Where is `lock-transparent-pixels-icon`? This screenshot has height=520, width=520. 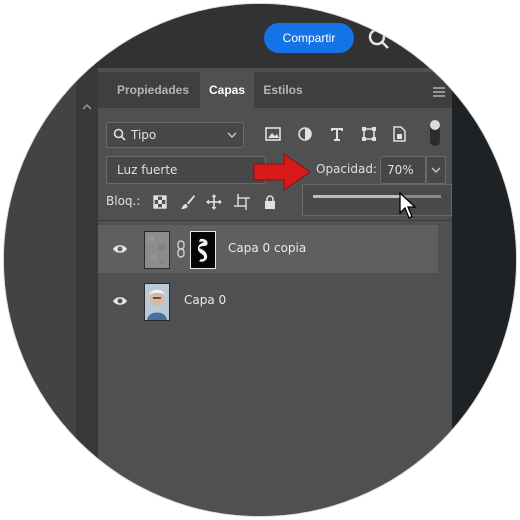
lock-transparent-pixels-icon is located at coordinates (160, 202).